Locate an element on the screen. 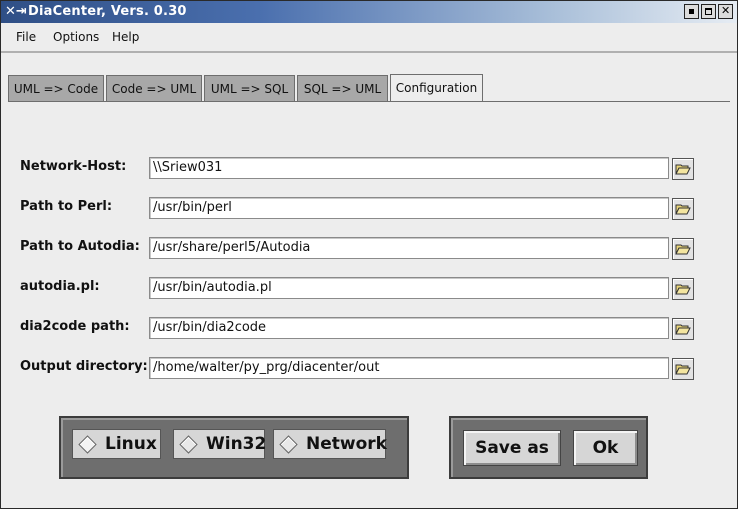 The width and height of the screenshot is (738, 509). network-host-label: Network-Host: is located at coordinates (73, 166).